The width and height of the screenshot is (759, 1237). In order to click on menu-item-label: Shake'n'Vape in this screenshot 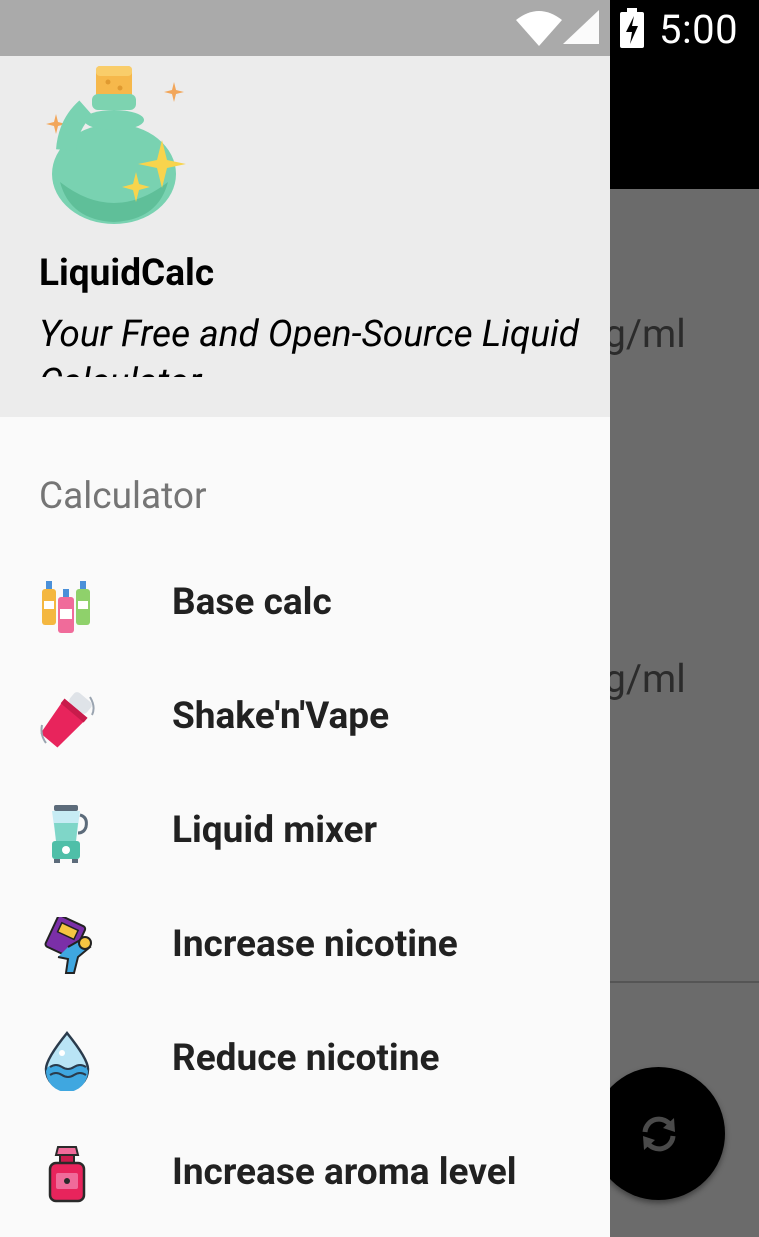, I will do `click(281, 716)`.